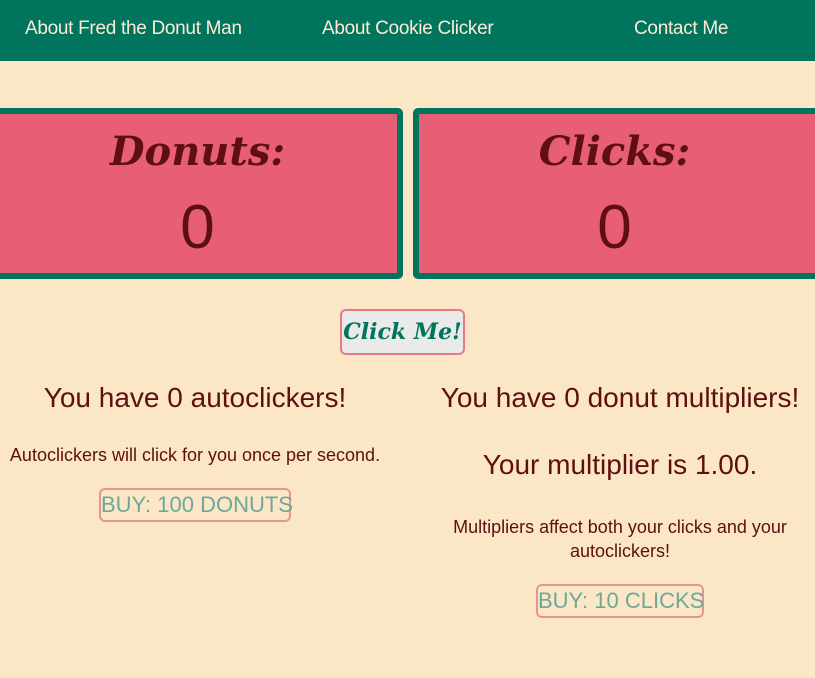  What do you see at coordinates (614, 151) in the screenshot?
I see `clicks-title: Clicks:` at bounding box center [614, 151].